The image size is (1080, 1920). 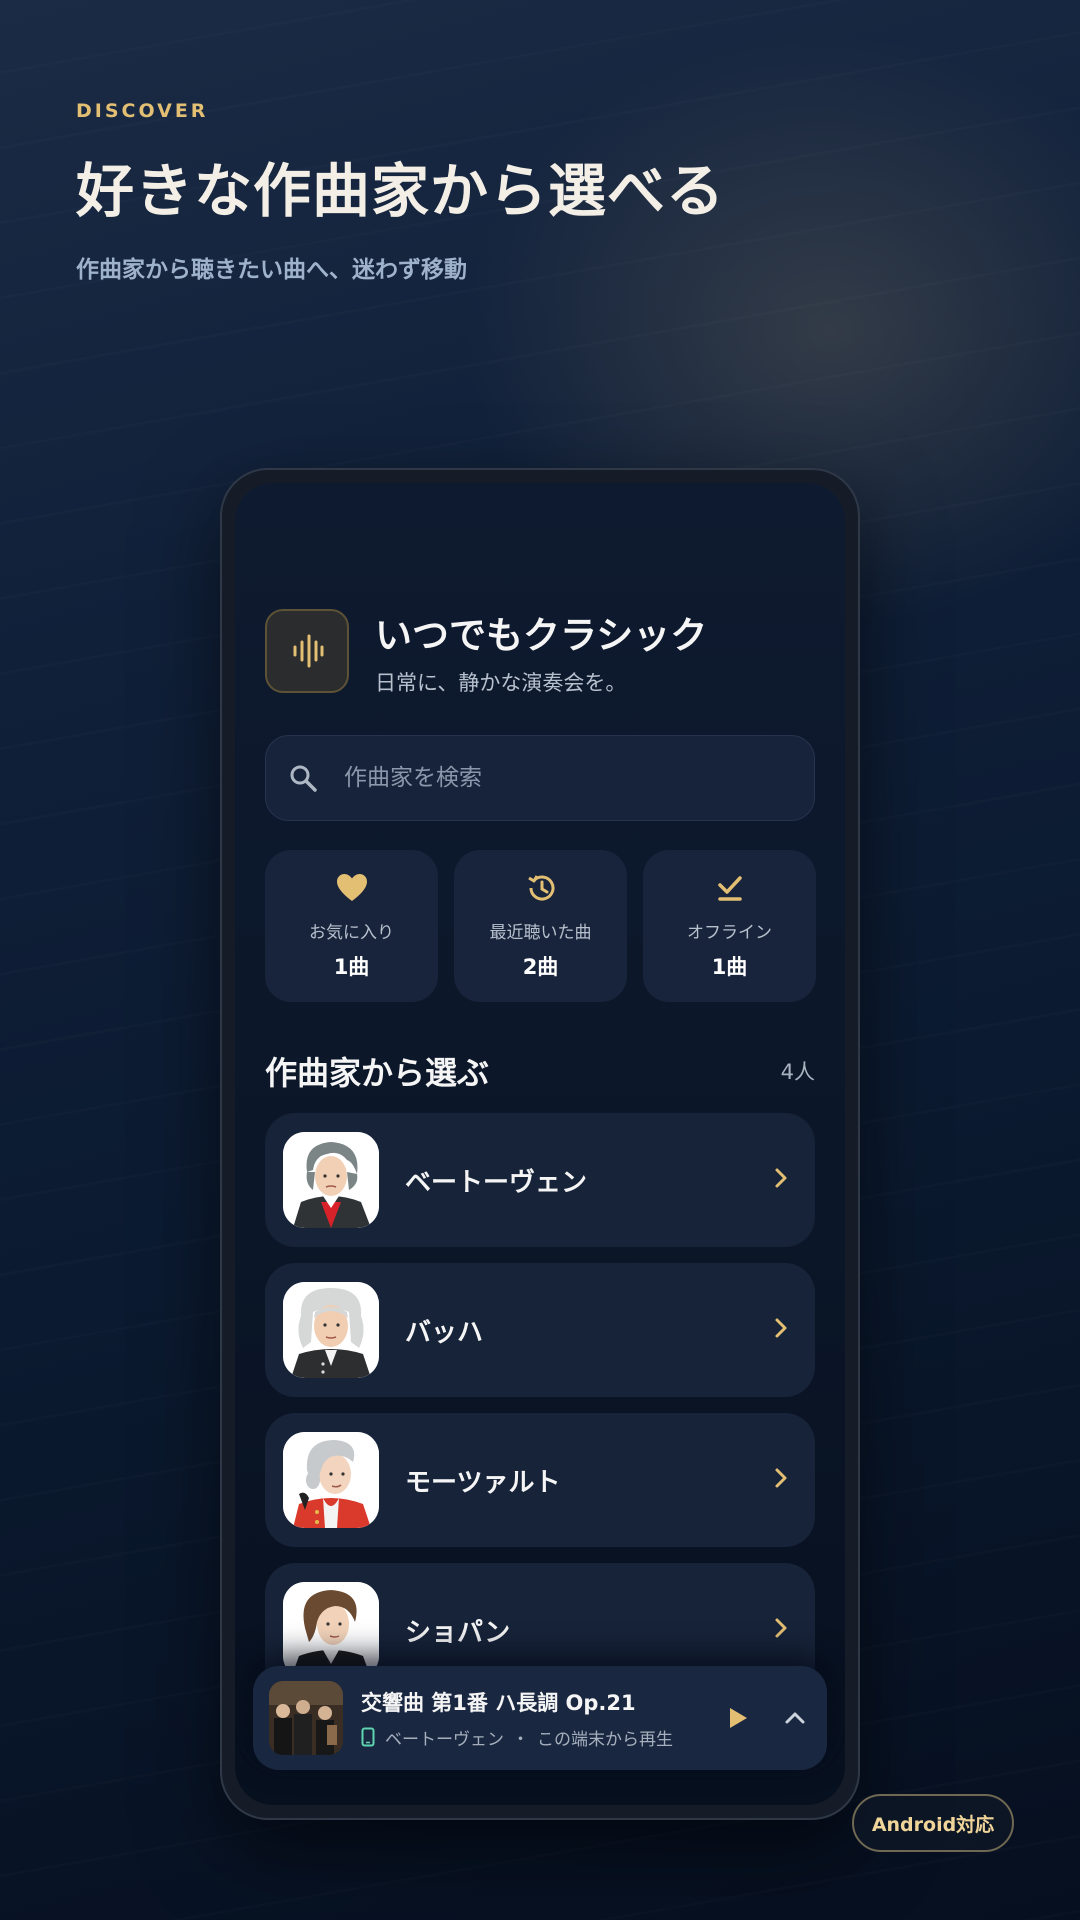 What do you see at coordinates (444, 1739) in the screenshot?
I see `now-playing-composer: ベートーヴェン` at bounding box center [444, 1739].